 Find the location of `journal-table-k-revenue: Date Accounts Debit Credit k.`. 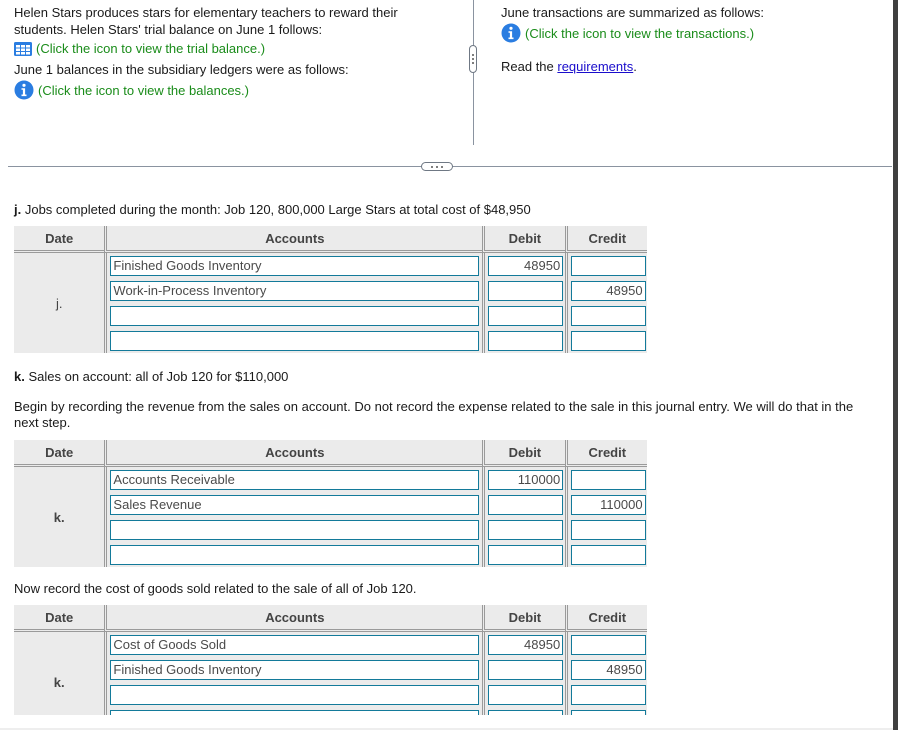

journal-table-k-revenue: Date Accounts Debit Credit k. is located at coordinates (330, 503).